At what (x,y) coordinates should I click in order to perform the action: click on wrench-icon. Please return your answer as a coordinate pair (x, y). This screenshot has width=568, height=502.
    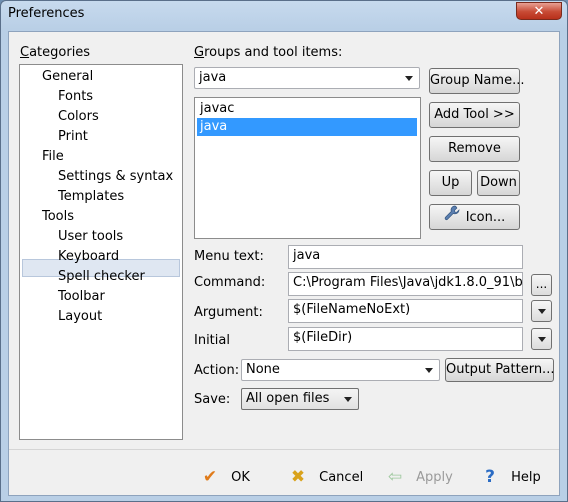
    Looking at the image, I should click on (452, 217).